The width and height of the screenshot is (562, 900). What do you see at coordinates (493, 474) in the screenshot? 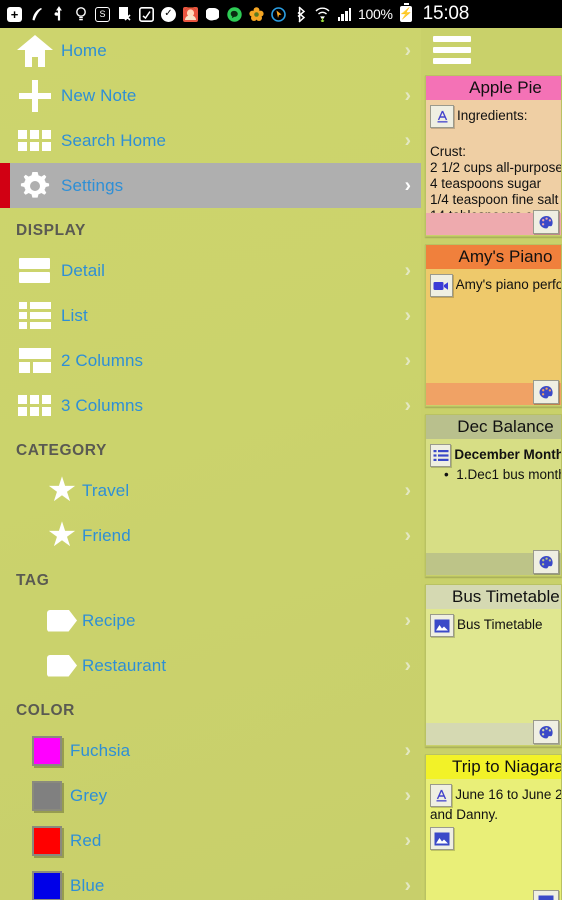
I see `note-card-line: • 1.Dec1 bus monthl` at bounding box center [493, 474].